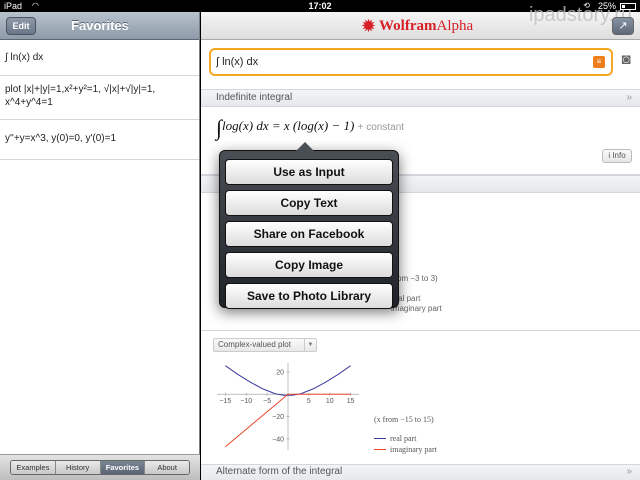 Image resolution: width=640 pixels, height=480 pixels. What do you see at coordinates (309, 296) in the screenshot?
I see `save-photo-button: Save to Photo Library` at bounding box center [309, 296].